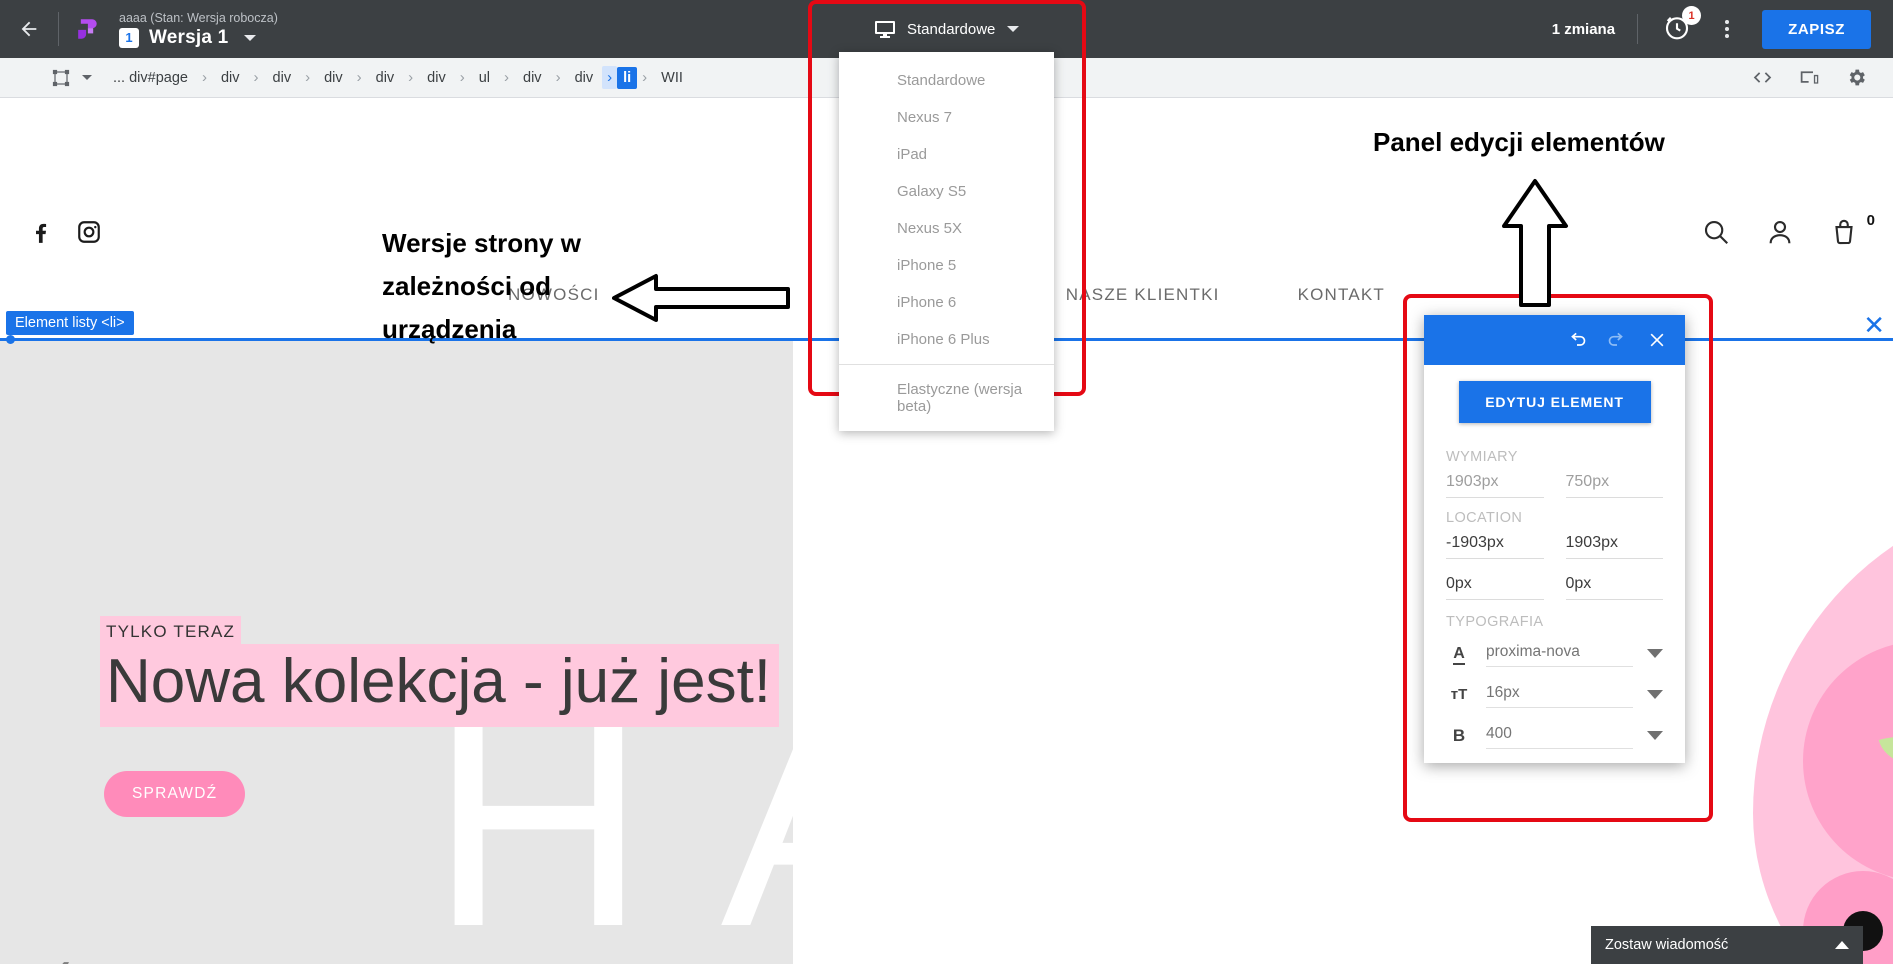  Describe the element at coordinates (946, 398) in the screenshot. I see `device-menu-item-responsive: Elastyczne (wersja beta)` at that location.